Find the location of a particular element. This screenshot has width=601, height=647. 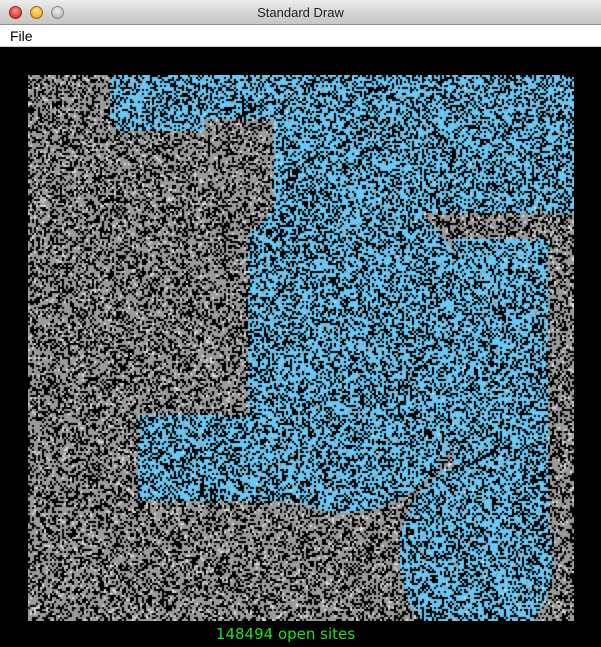

menu-bar: File is located at coordinates (300, 36).